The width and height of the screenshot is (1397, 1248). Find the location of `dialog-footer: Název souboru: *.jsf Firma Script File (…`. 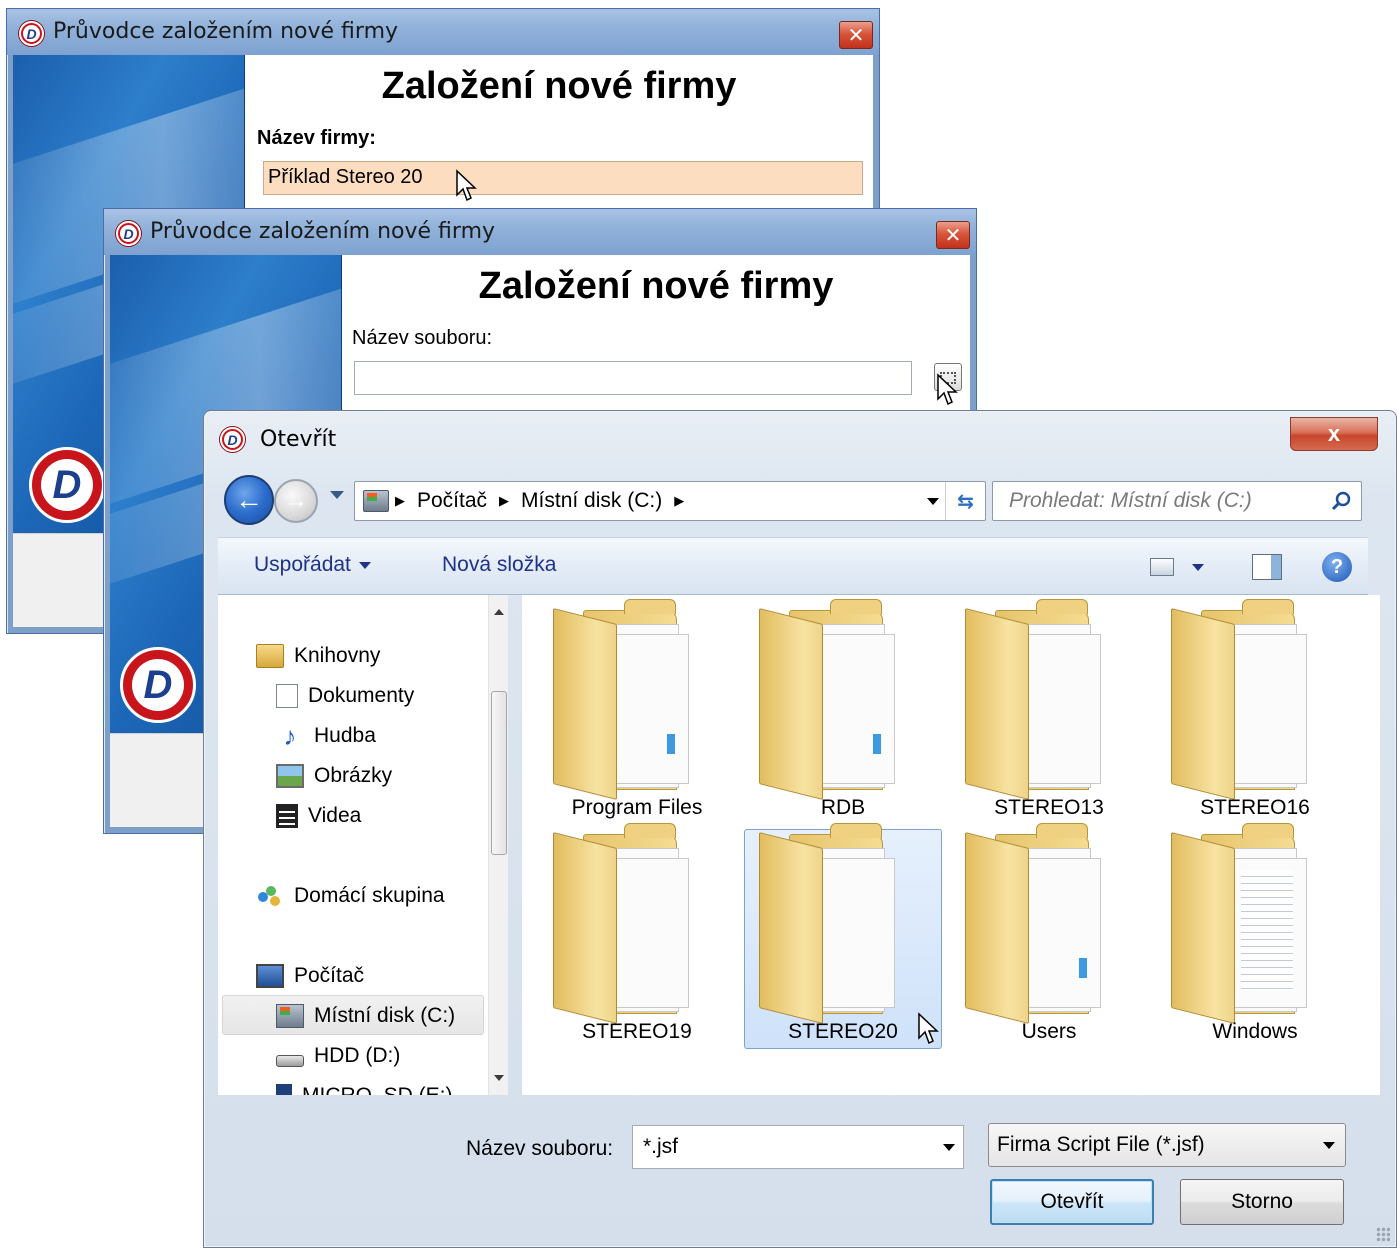

dialog-footer: Název souboru: *.jsf Firma Script File (… is located at coordinates (800, 1171).